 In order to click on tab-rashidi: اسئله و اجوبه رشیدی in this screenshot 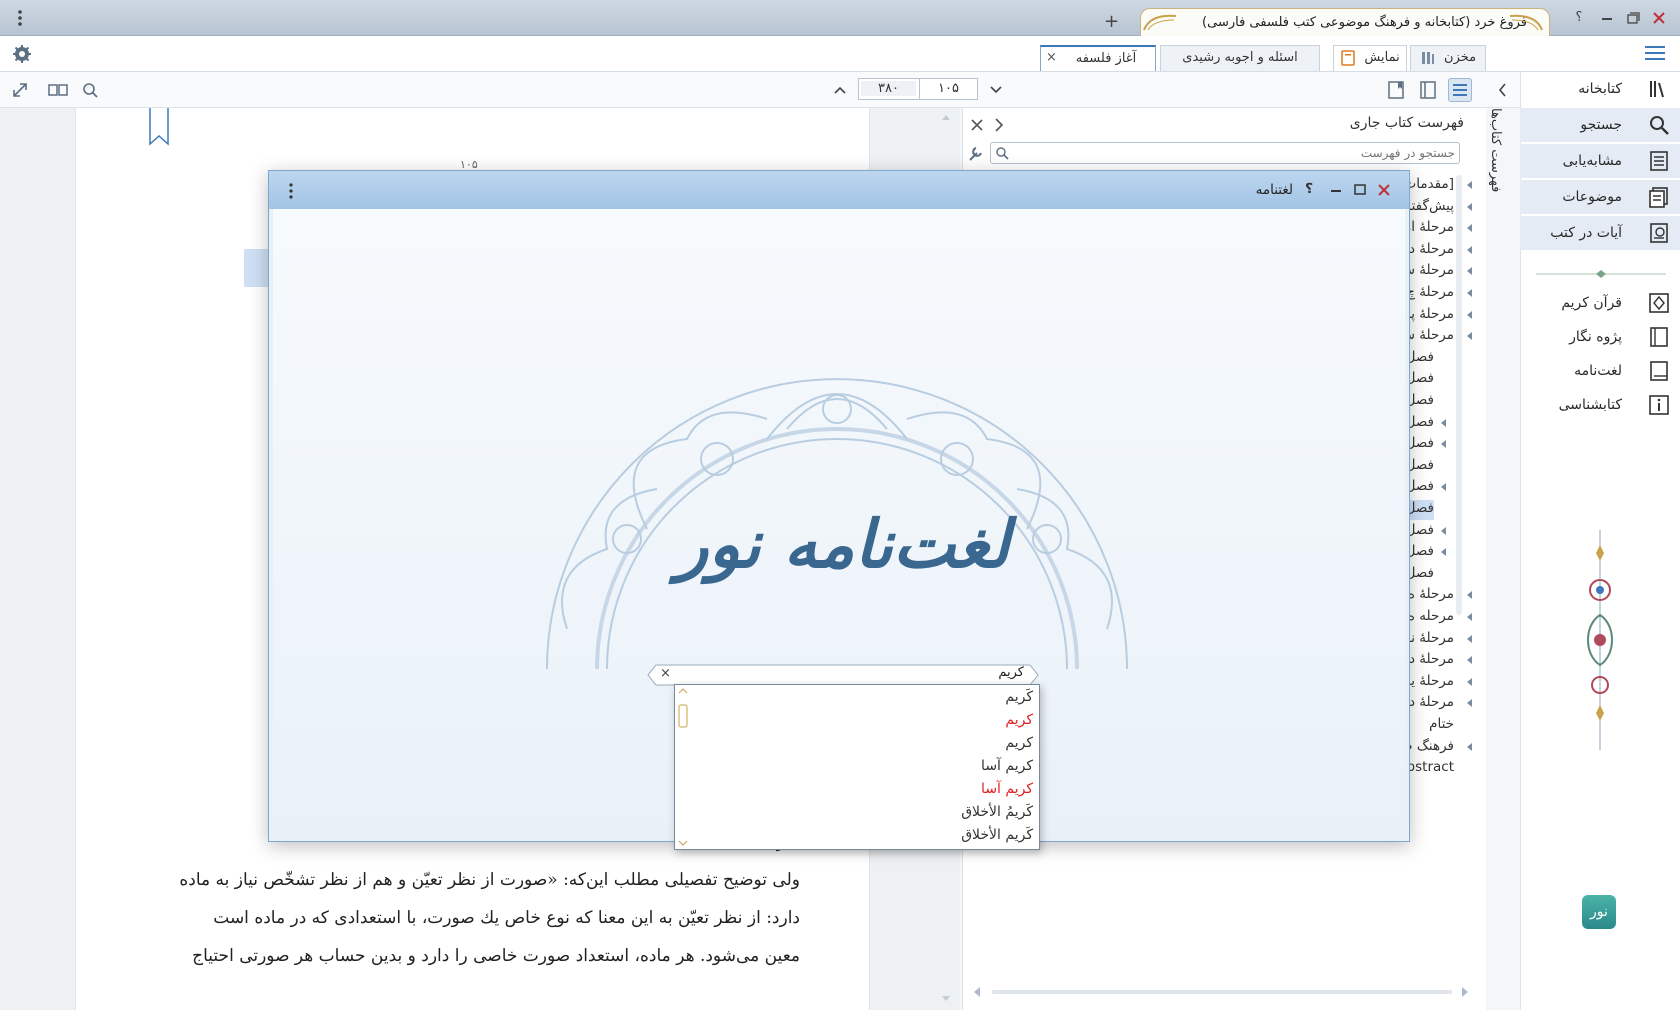, I will do `click(1240, 58)`.